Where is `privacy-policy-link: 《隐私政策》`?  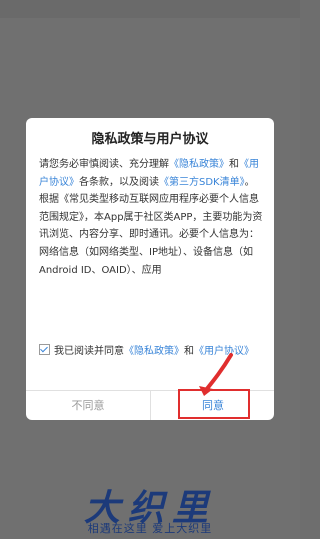 privacy-policy-link: 《隐私政策》 is located at coordinates (199, 164).